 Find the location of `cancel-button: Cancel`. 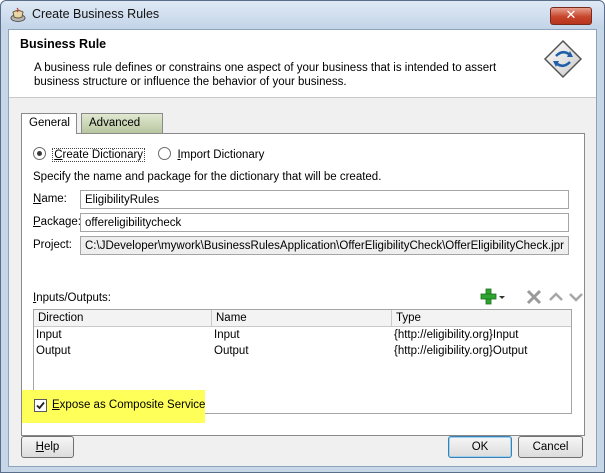

cancel-button: Cancel is located at coordinates (550, 447).